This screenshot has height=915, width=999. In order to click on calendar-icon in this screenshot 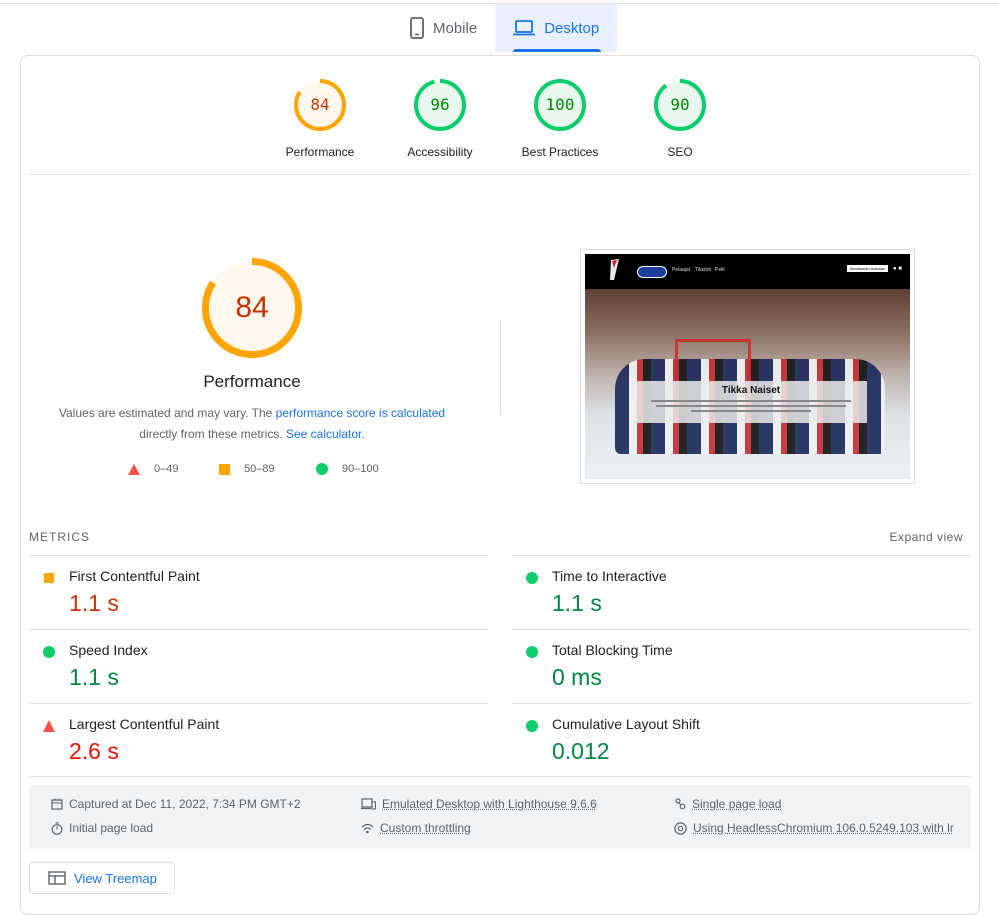, I will do `click(57, 804)`.